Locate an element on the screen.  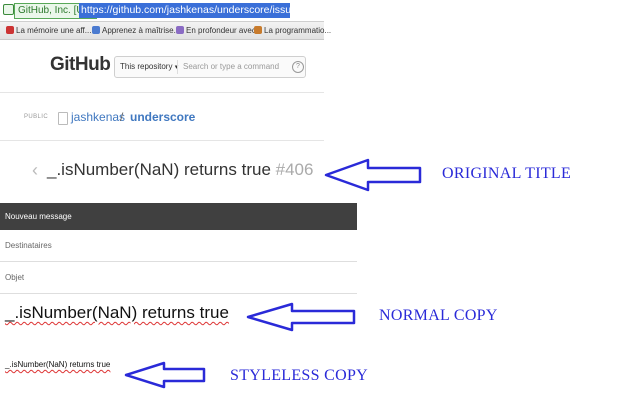
repo-icon is located at coordinates (63, 118).